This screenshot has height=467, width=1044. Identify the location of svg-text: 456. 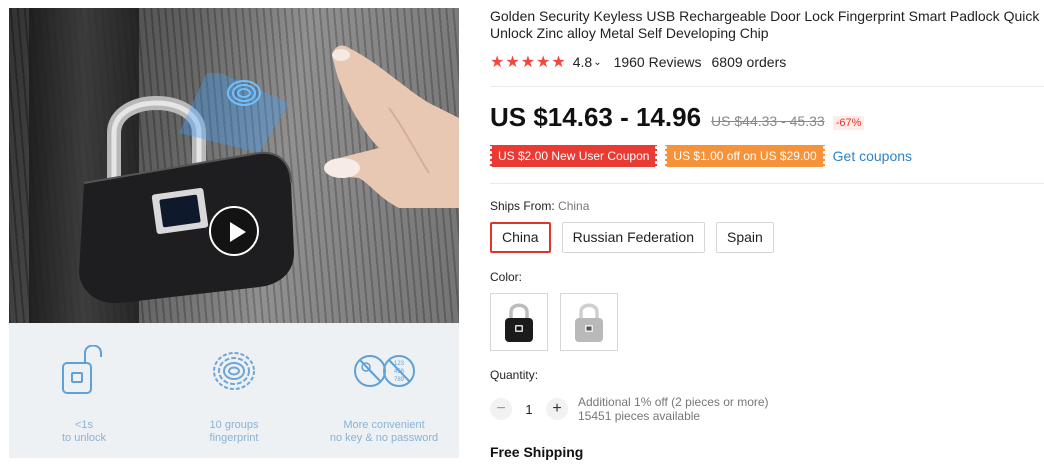
(399, 372).